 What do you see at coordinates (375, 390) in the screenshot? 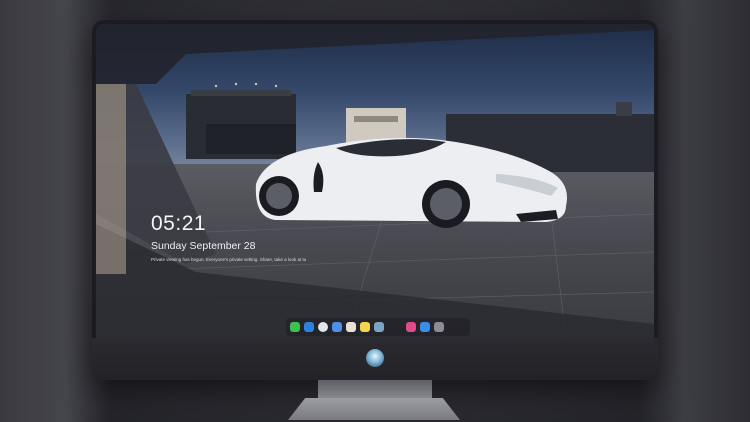
I see `monitor-stand-neck` at bounding box center [375, 390].